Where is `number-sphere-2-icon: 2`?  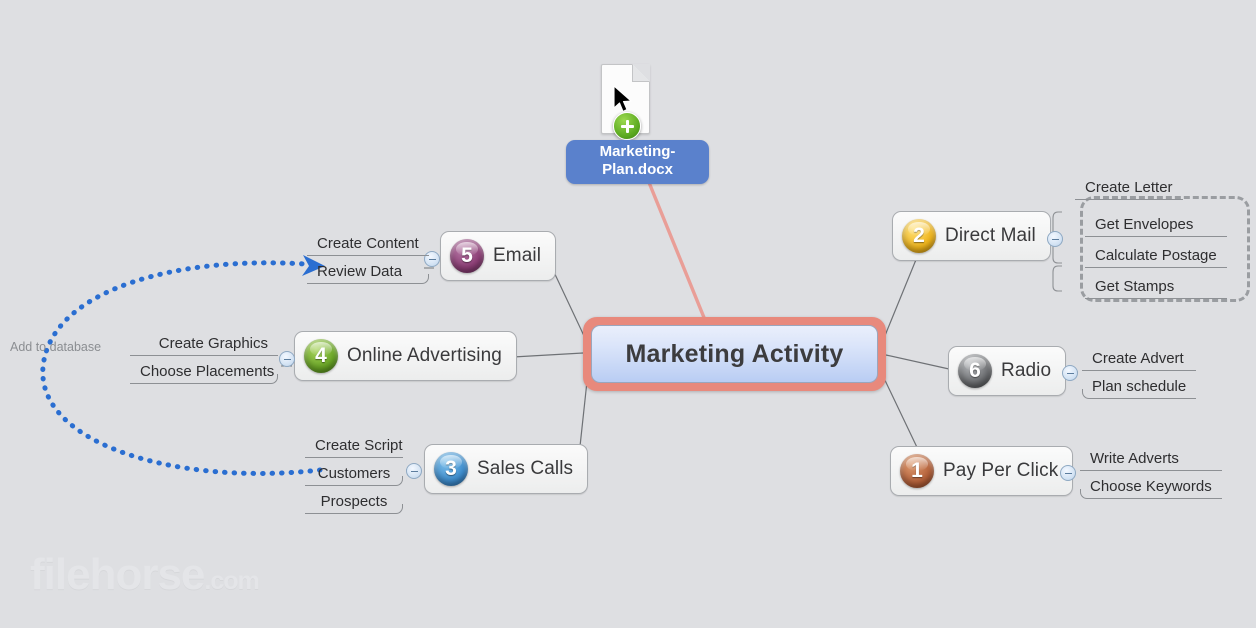 number-sphere-2-icon: 2 is located at coordinates (919, 236).